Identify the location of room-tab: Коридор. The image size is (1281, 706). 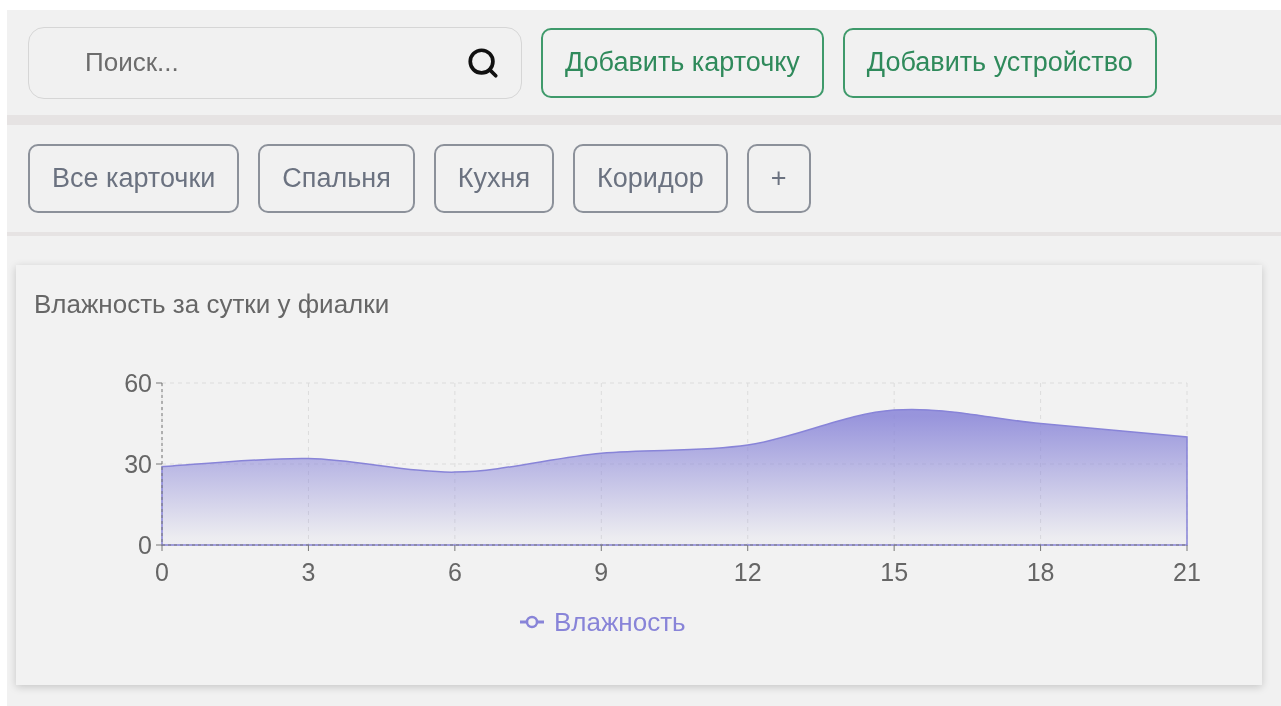
(650, 178).